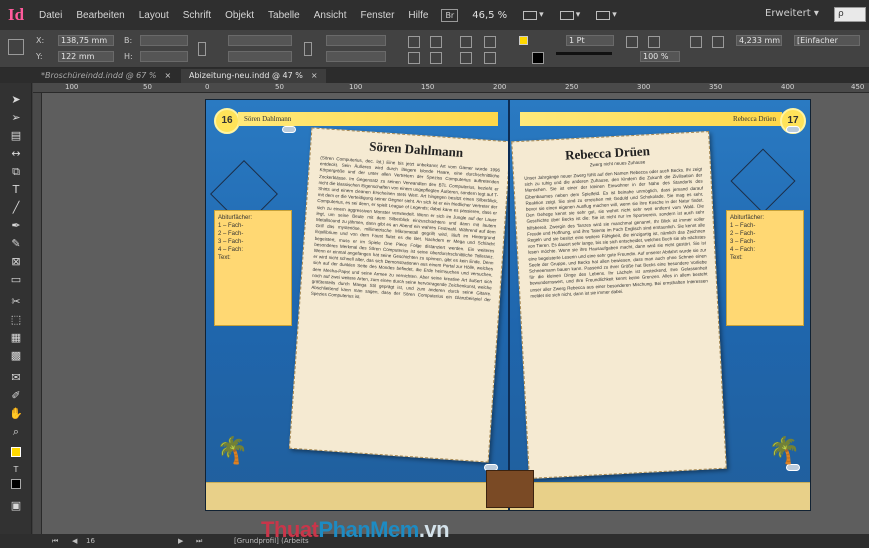  Describe the element at coordinates (16, 396) in the screenshot. I see `eyedropper-tool-icon: ✐` at that location.